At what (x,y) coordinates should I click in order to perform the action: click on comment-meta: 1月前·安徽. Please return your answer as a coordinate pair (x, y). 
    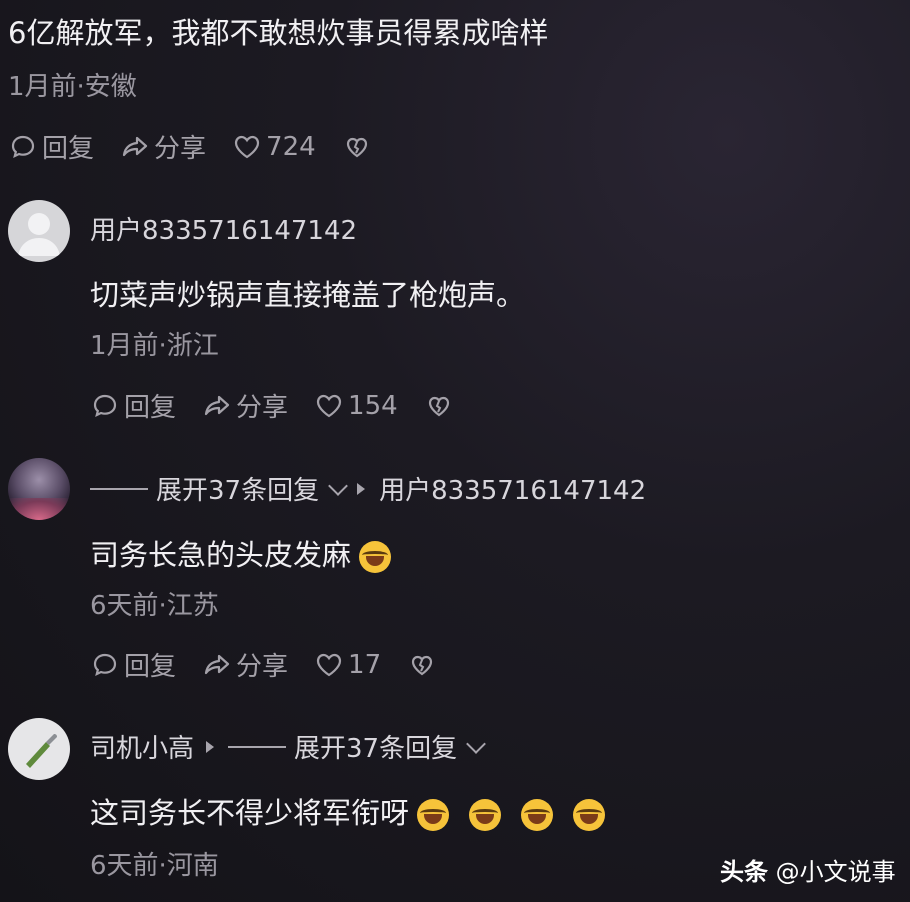
    Looking at the image, I should click on (72, 87).